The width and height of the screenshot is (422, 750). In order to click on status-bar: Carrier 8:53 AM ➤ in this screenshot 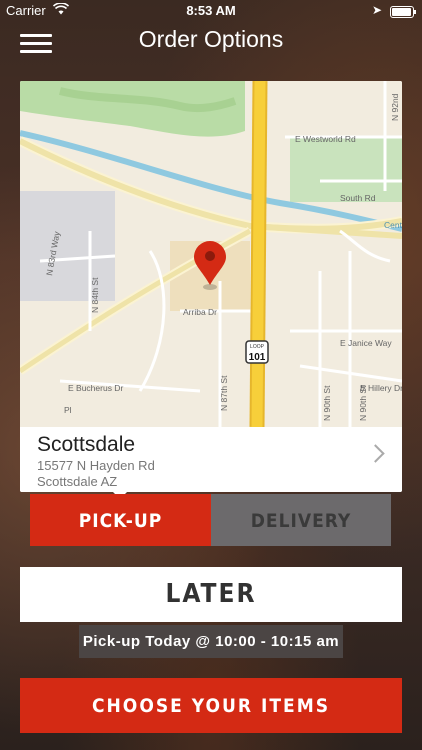, I will do `click(211, 11)`.